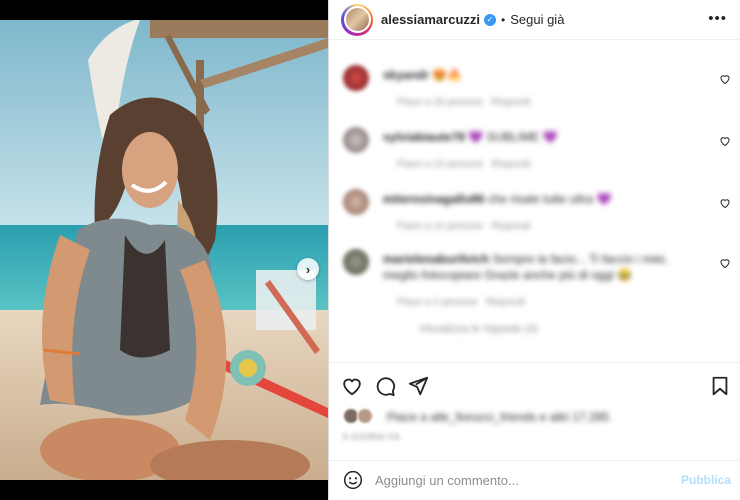 The image size is (740, 500). I want to click on comment-text: sylviabiaute78 💜 SUBLIME 💜, so click(543, 137).